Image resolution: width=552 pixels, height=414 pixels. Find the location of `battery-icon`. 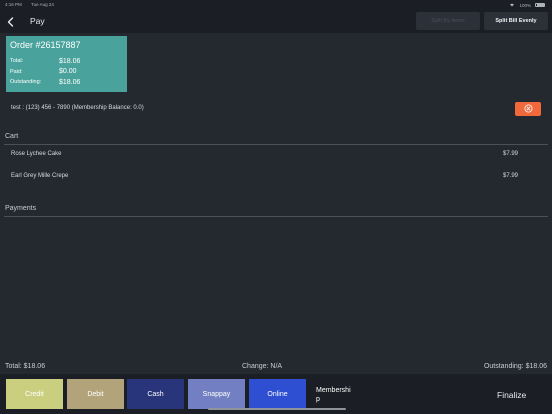

battery-icon is located at coordinates (540, 5).